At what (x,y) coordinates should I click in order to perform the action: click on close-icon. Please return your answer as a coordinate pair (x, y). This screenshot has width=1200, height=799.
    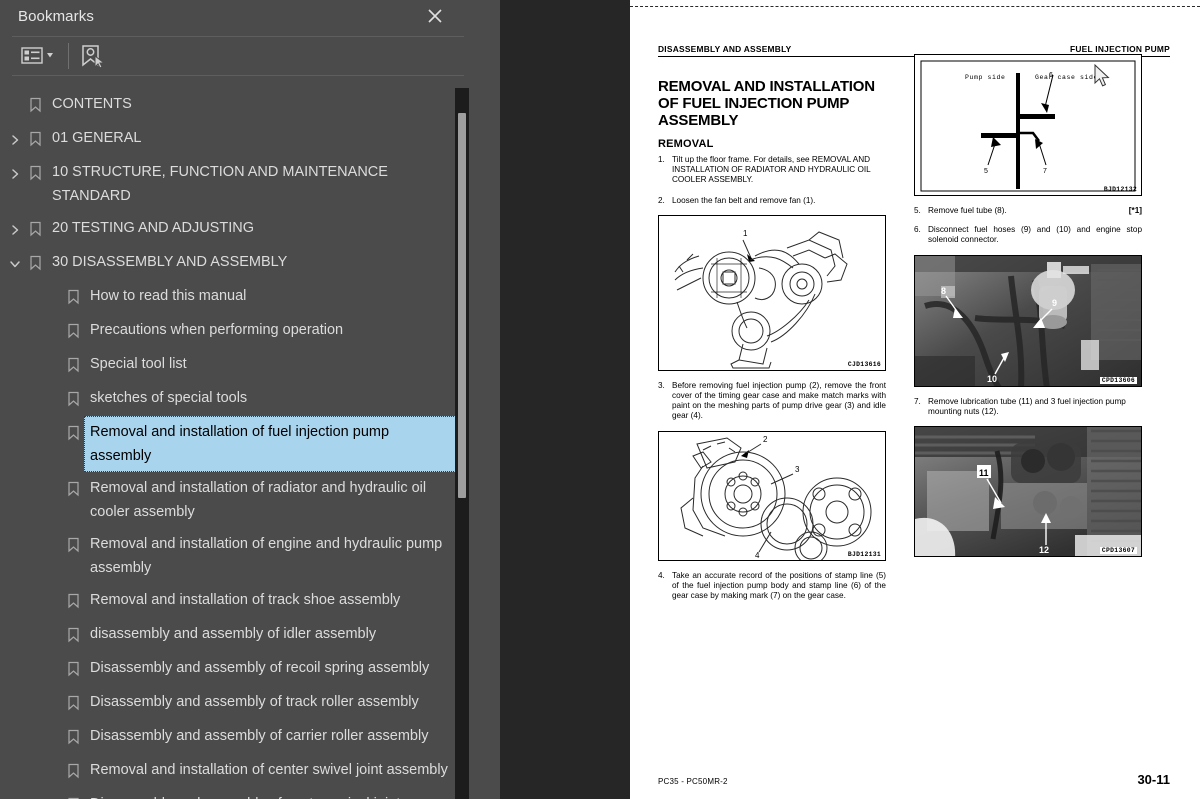
    Looking at the image, I should click on (435, 16).